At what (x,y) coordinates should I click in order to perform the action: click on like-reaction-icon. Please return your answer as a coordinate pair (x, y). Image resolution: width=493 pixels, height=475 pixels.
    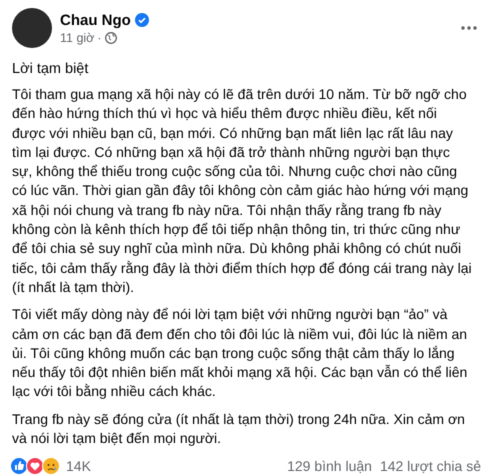
    Looking at the image, I should click on (19, 465).